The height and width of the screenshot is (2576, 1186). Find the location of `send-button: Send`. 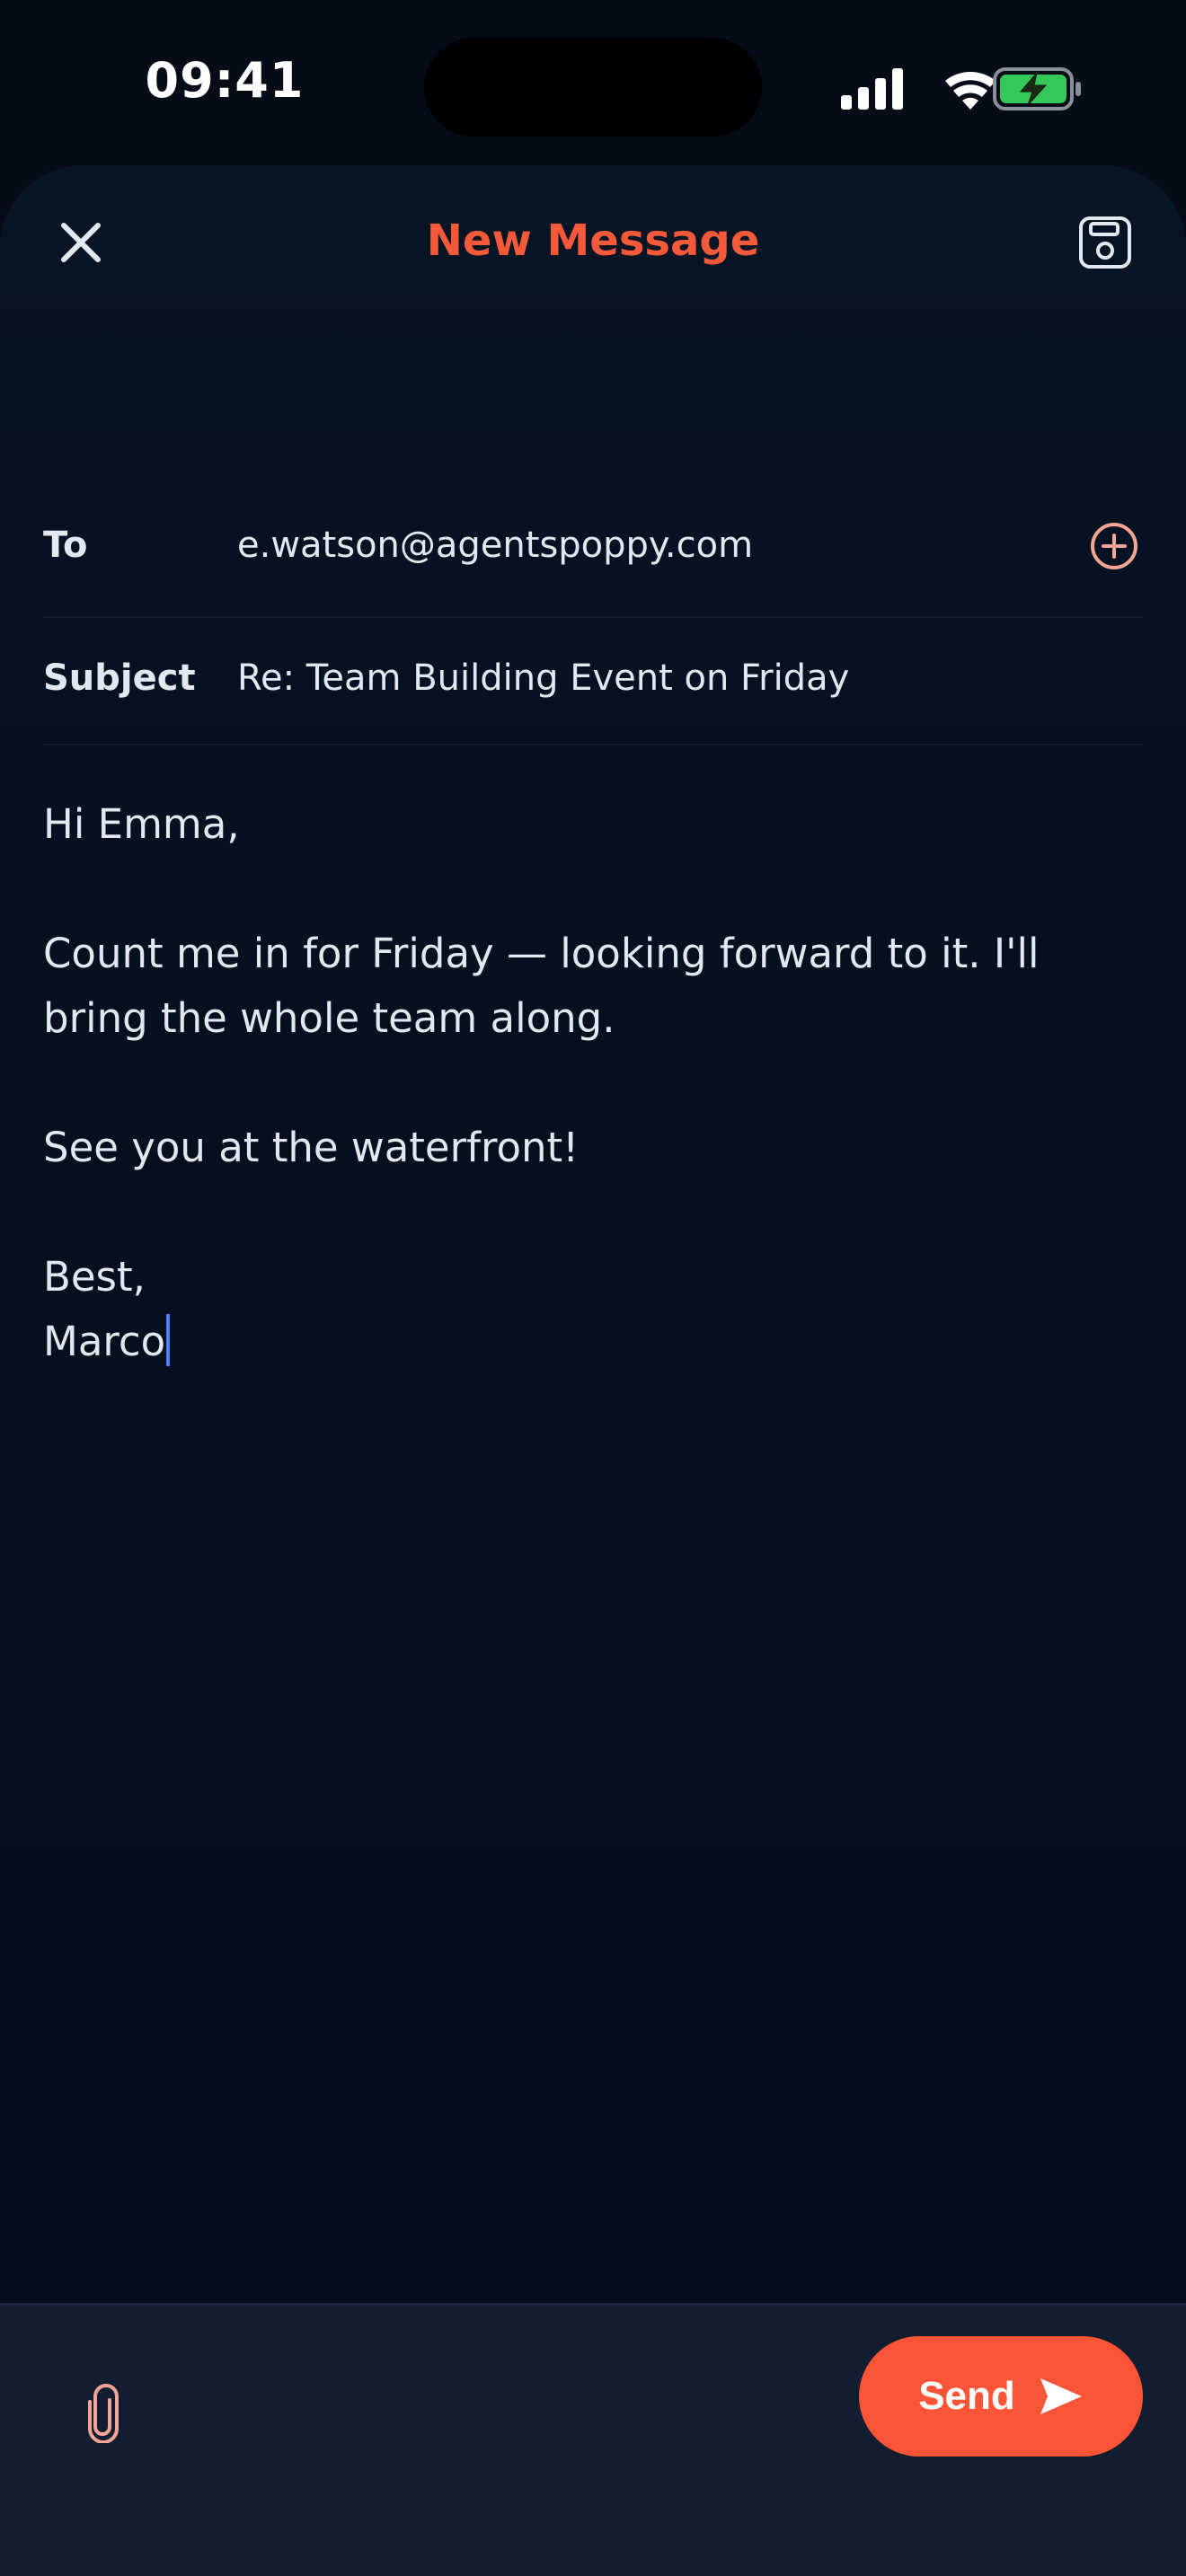

send-button: Send is located at coordinates (1001, 2396).